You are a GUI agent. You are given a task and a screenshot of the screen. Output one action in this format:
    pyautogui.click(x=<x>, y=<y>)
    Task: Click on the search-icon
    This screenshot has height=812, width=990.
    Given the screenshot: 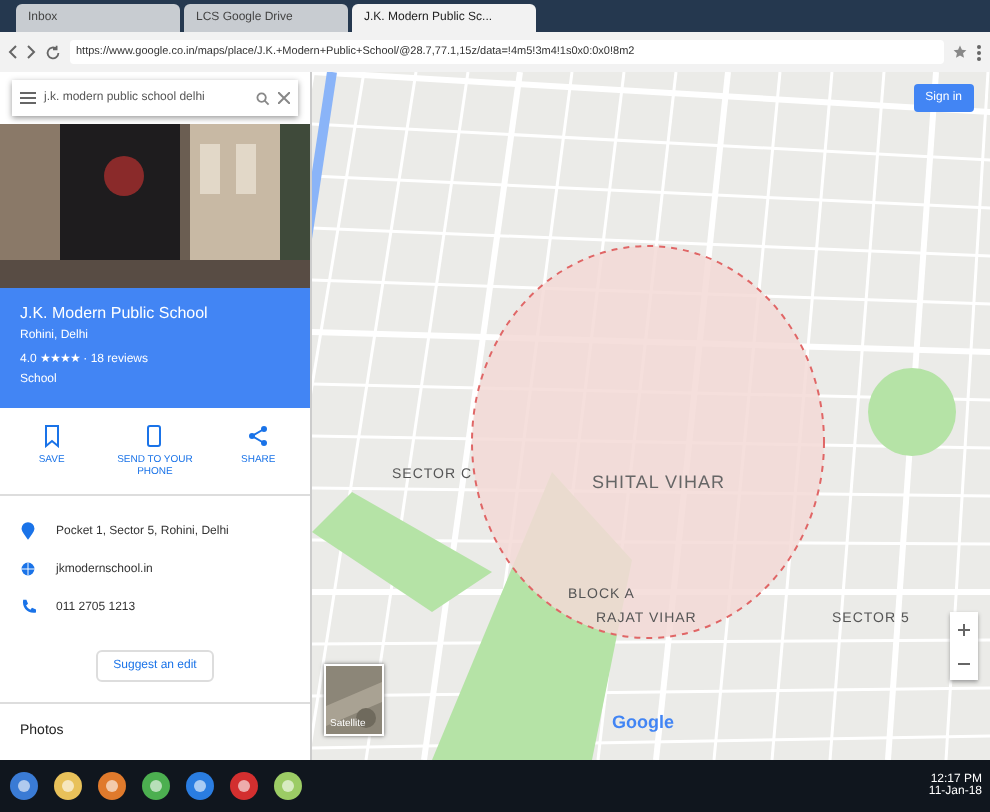 What is the action you would take?
    pyautogui.click(x=263, y=98)
    